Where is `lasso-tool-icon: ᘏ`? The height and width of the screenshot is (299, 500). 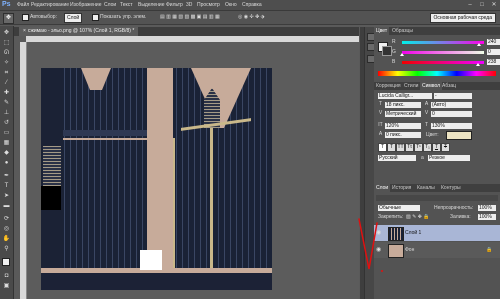 lasso-tool-icon: ᘏ is located at coordinates (6, 53).